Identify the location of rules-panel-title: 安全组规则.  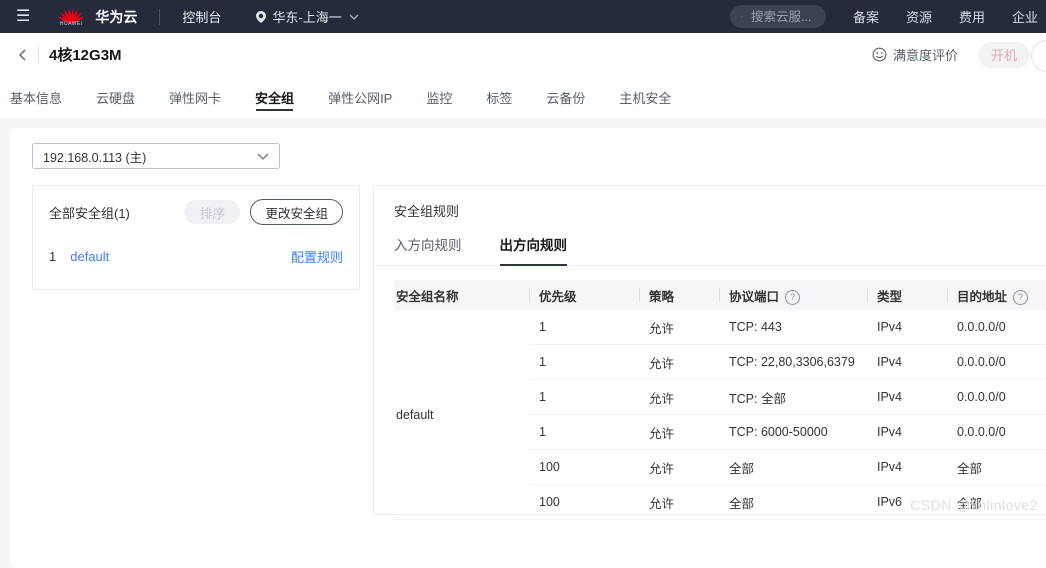
(720, 210).